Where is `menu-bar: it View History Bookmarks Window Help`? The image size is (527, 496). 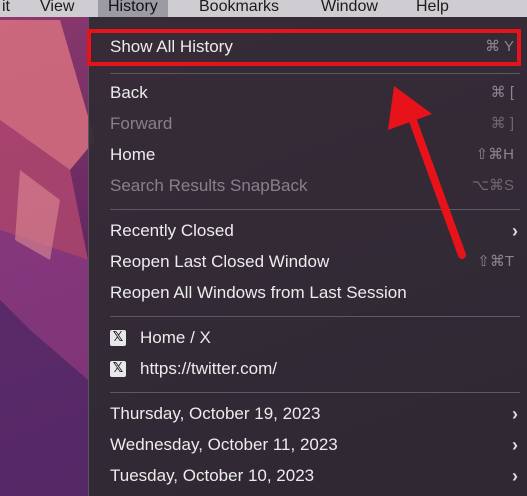 menu-bar: it View History Bookmarks Window Help is located at coordinates (263, 8).